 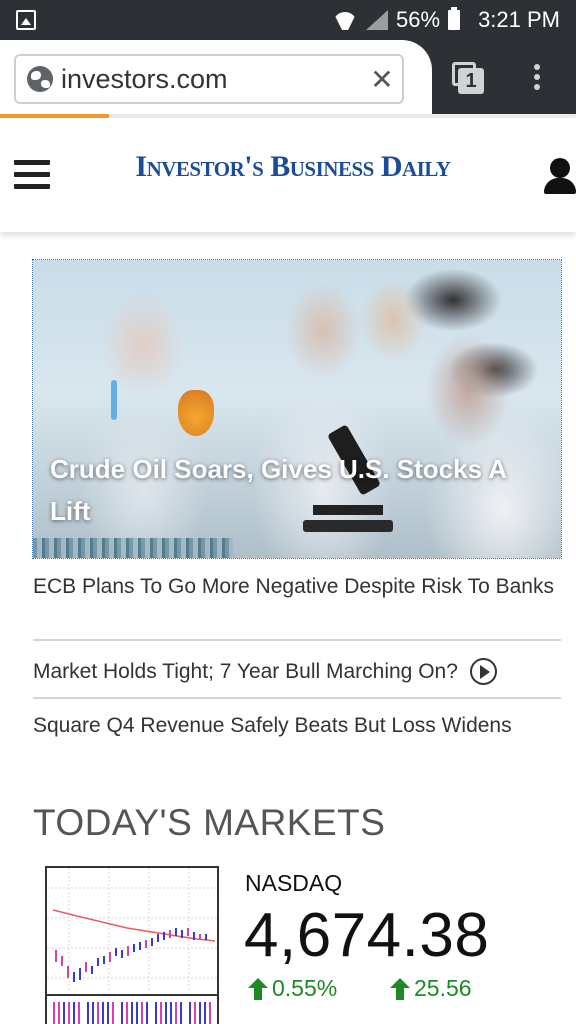 I want to click on hero-image-flask, so click(x=196, y=413).